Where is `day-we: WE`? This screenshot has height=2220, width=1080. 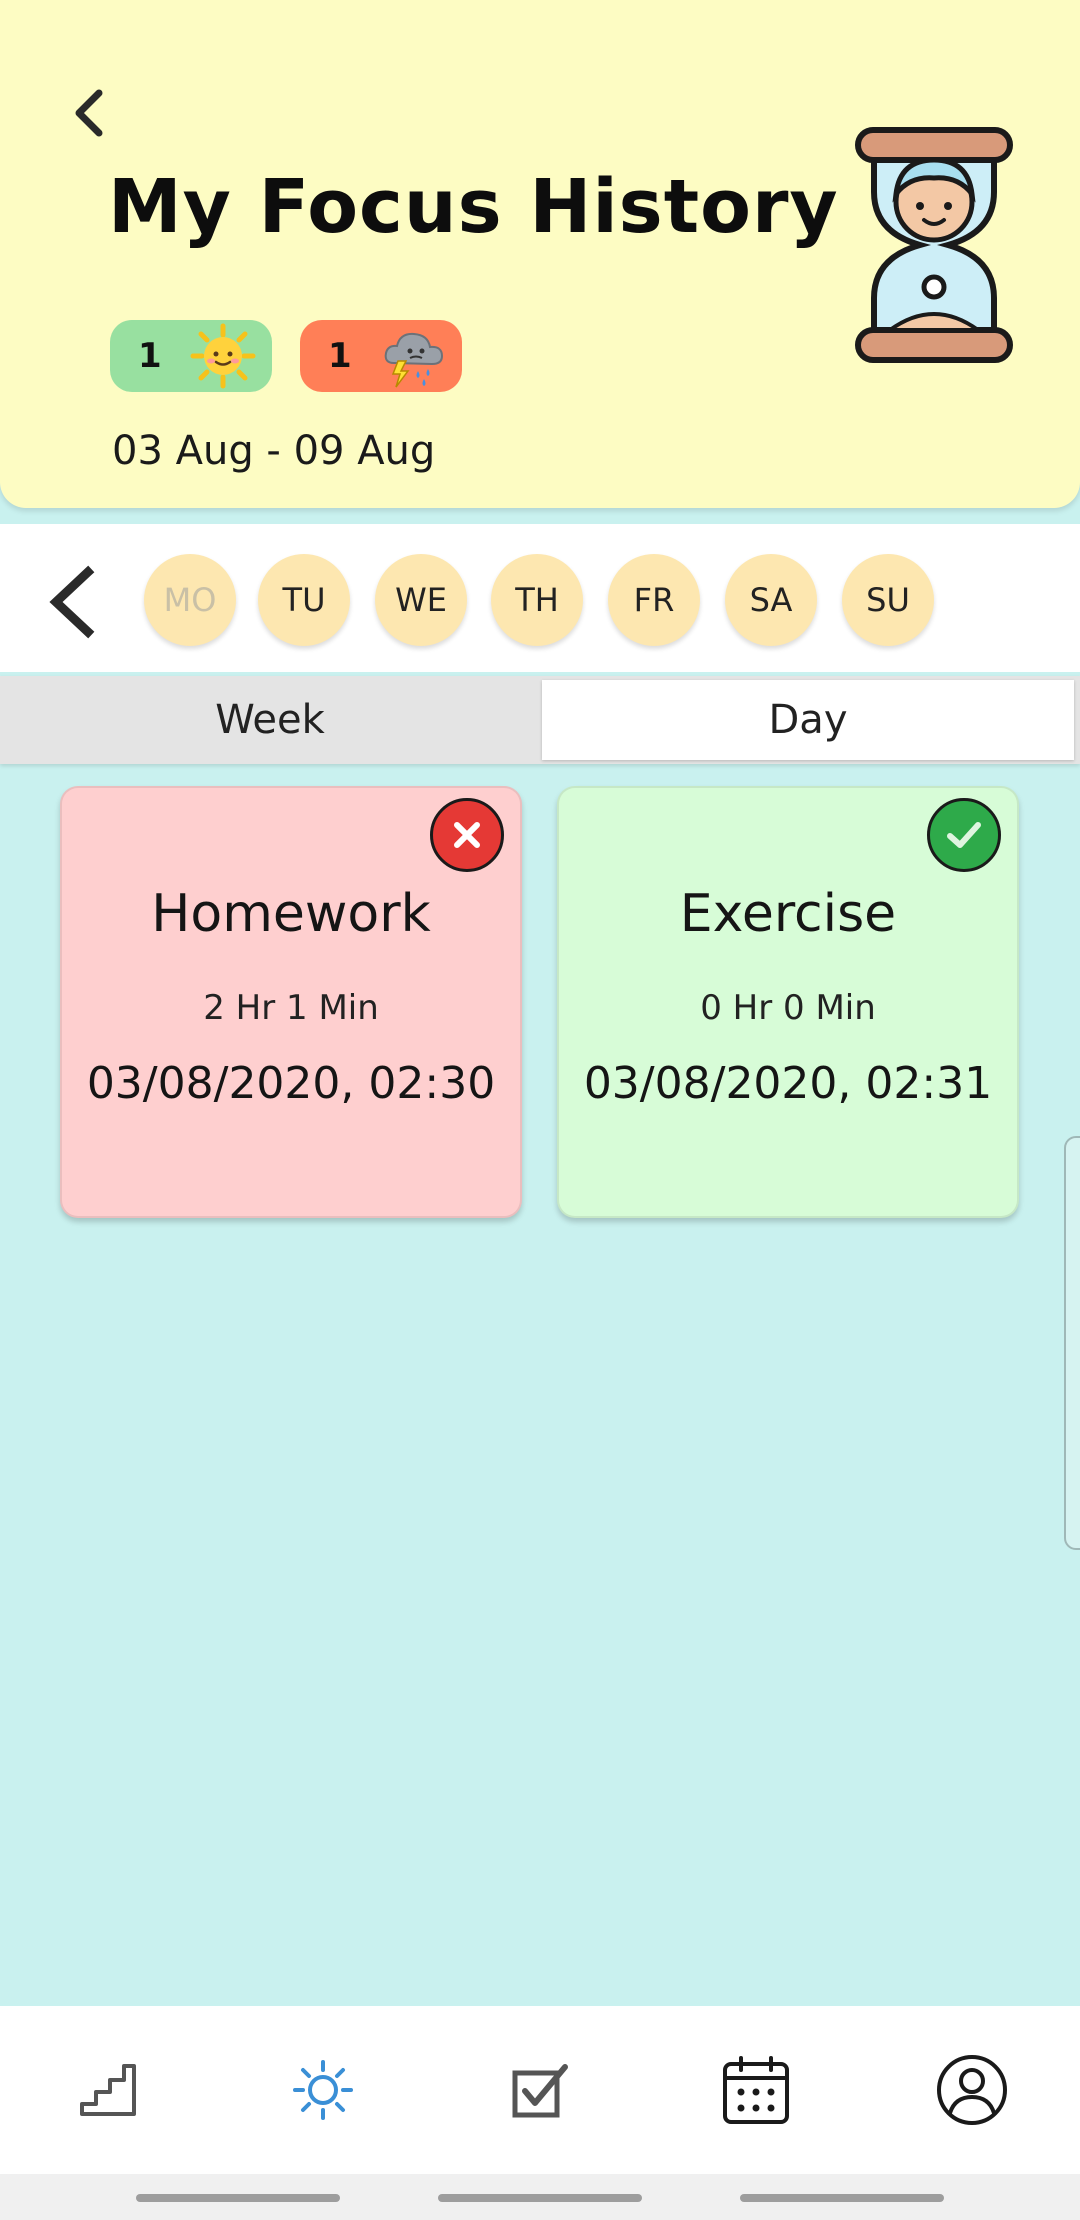
day-we: WE is located at coordinates (421, 600).